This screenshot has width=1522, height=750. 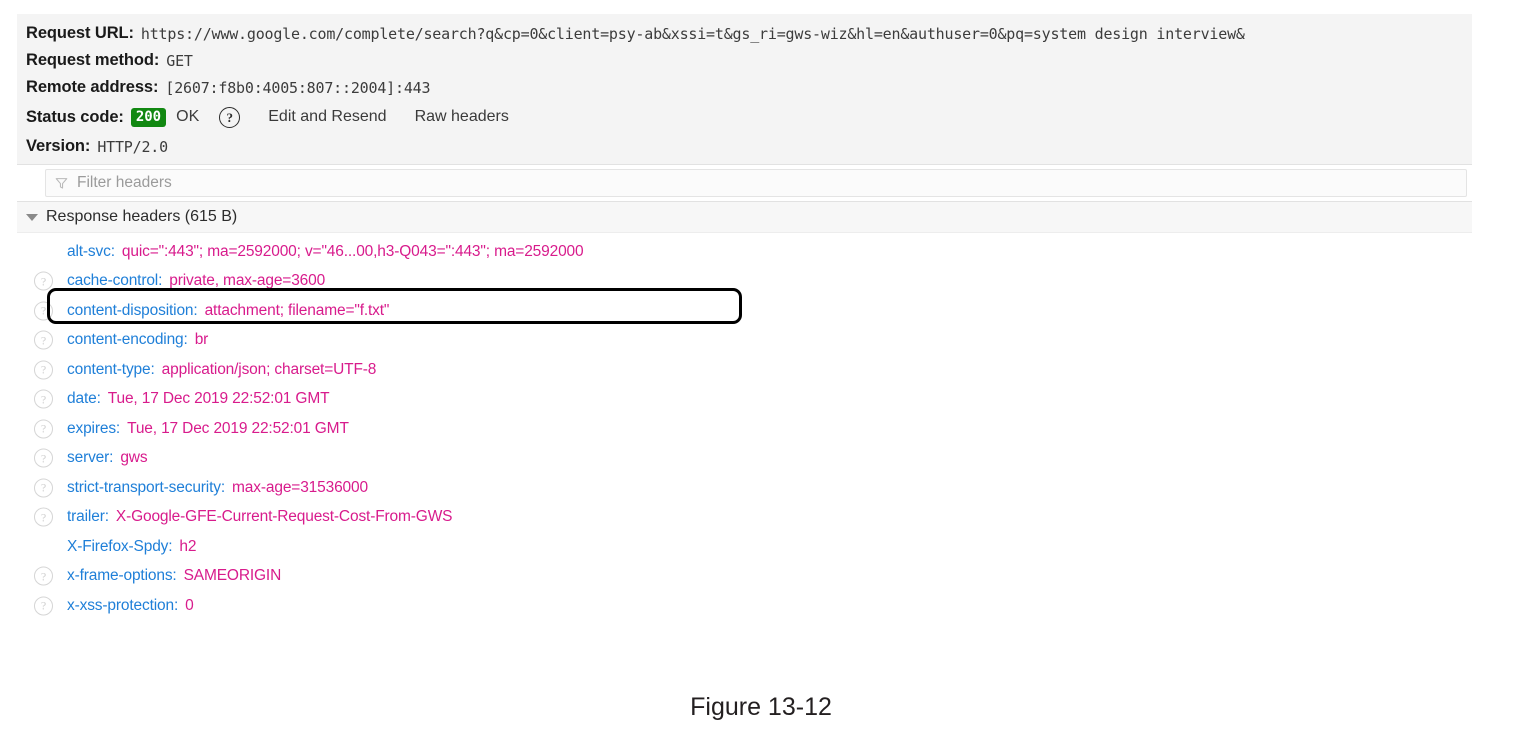 What do you see at coordinates (247, 281) in the screenshot?
I see `header-value: private, max-age=3600` at bounding box center [247, 281].